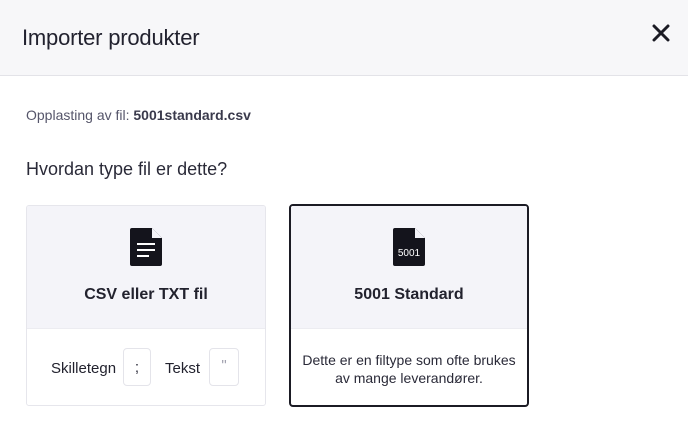 This screenshot has width=688, height=425. I want to click on separator-label: Skilletegn, so click(84, 368).